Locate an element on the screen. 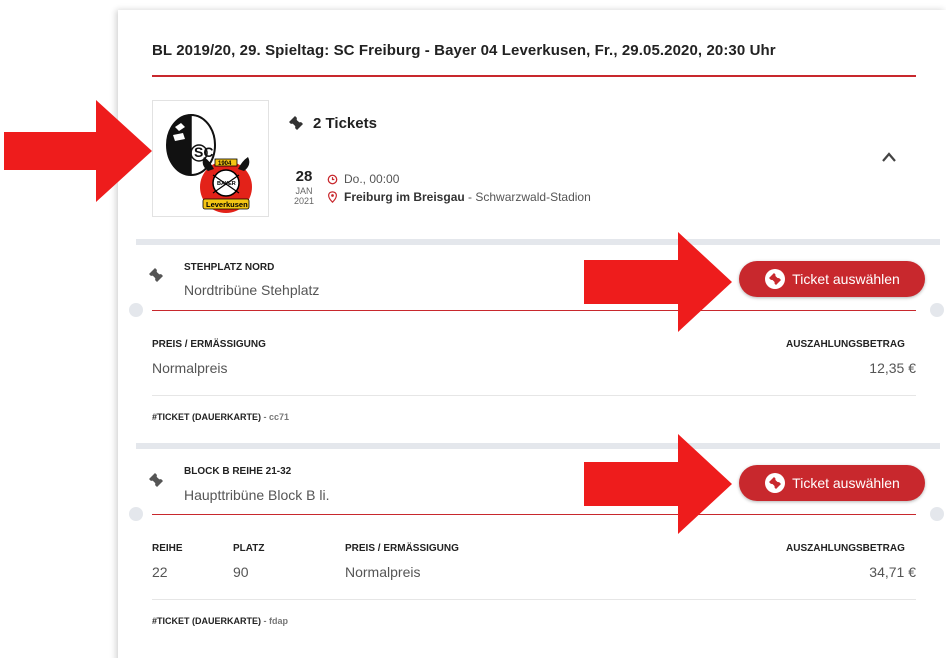  venue-stadium: Schwarzwald-Stadion is located at coordinates (533, 197).